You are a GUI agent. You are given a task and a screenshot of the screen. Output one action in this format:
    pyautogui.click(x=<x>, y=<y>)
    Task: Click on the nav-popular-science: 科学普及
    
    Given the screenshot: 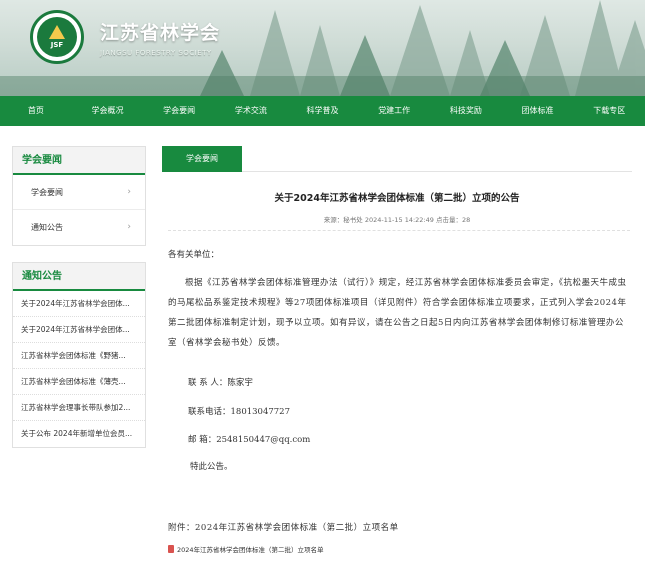 What is the action you would take?
    pyautogui.click(x=323, y=111)
    